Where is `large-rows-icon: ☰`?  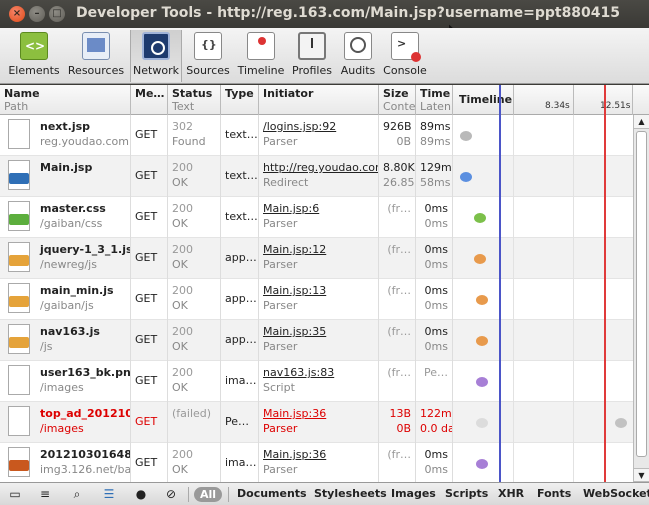
large-rows-icon: ☰ is located at coordinates (109, 494).